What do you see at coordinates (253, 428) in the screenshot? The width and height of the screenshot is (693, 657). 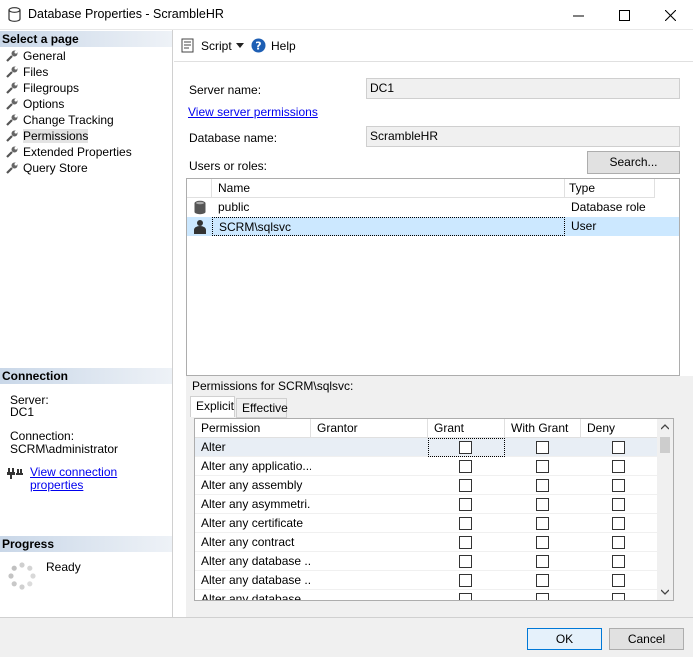 I see `perm-header-permission: Permission` at bounding box center [253, 428].